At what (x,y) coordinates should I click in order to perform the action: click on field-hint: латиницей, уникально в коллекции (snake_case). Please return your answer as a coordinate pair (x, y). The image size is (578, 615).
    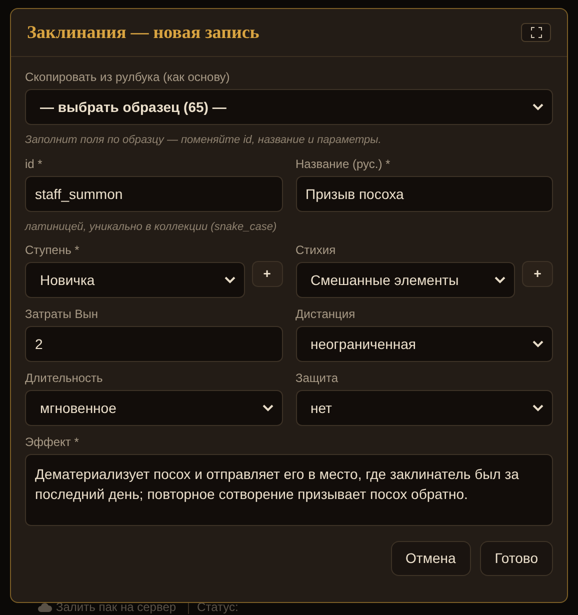
    Looking at the image, I should click on (151, 227).